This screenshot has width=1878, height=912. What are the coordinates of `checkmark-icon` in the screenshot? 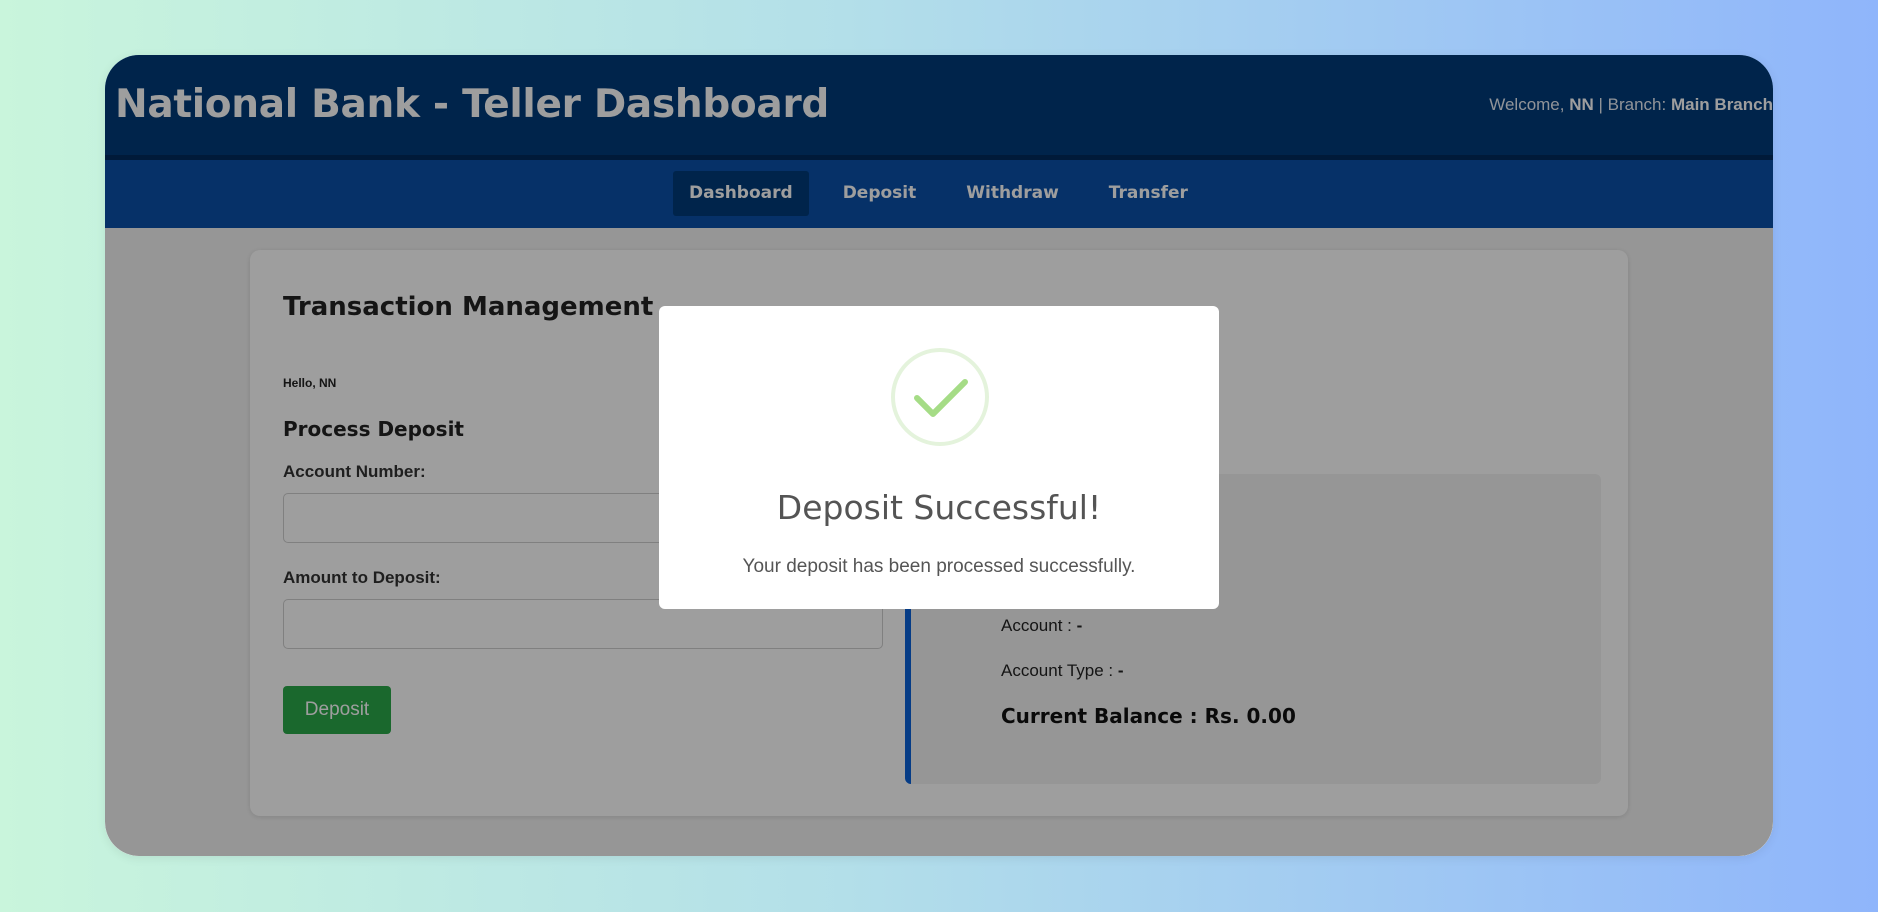 It's located at (940, 397).